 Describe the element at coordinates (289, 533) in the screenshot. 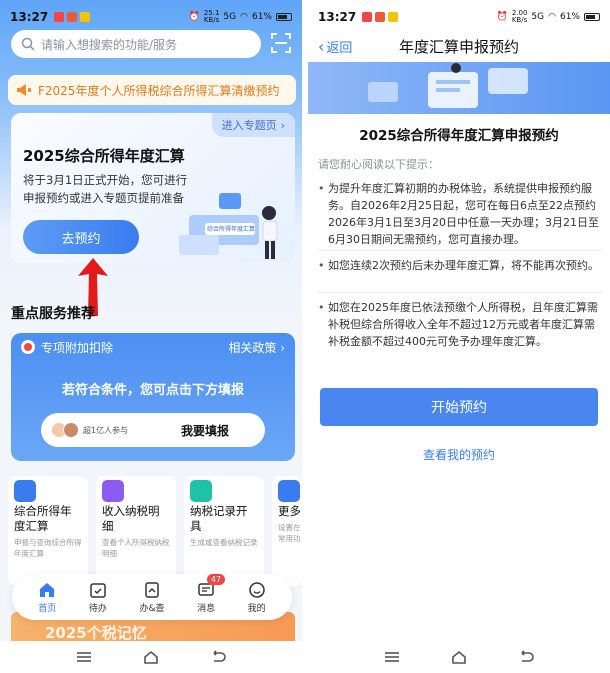

I see `tile-subtitle: 设置在常用功` at that location.